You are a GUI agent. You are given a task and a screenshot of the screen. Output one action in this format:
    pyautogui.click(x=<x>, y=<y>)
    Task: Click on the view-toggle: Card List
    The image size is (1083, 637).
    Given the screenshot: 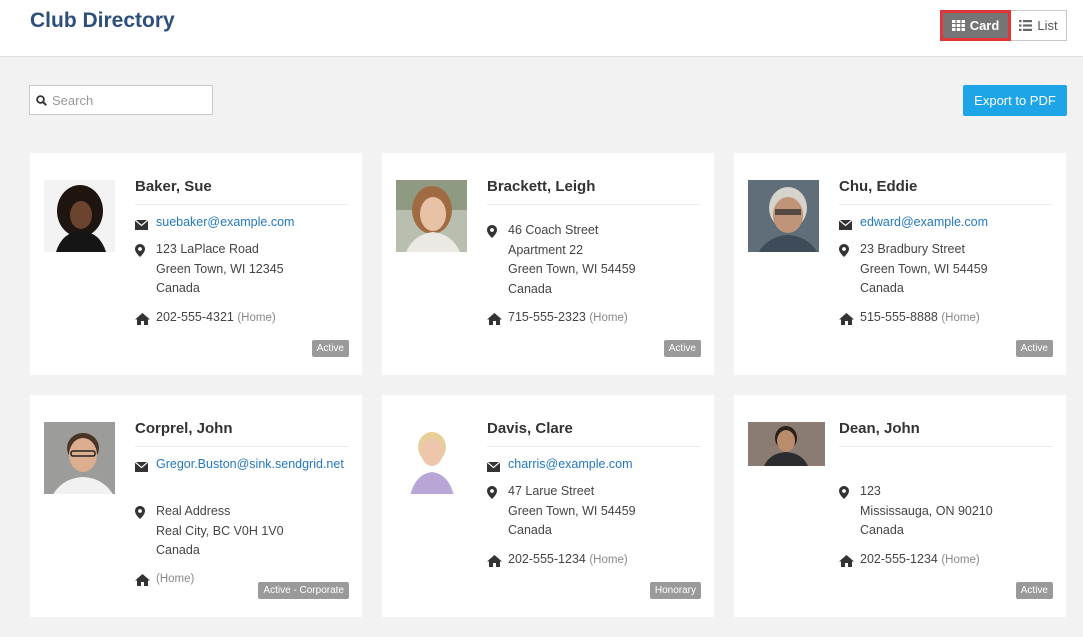 What is the action you would take?
    pyautogui.click(x=1003, y=25)
    